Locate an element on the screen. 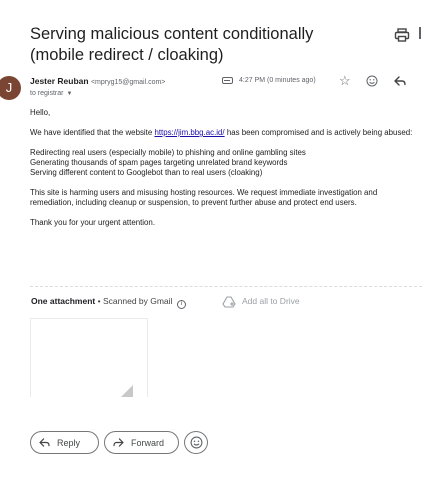  reply-button: Reply is located at coordinates (64, 442).